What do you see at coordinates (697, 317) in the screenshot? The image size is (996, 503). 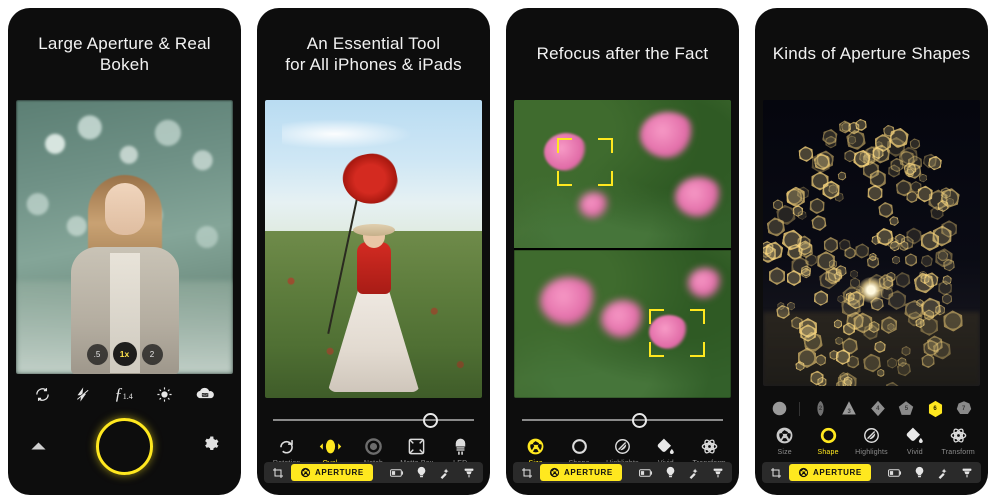 I see `bracket-corner-tr` at bounding box center [697, 317].